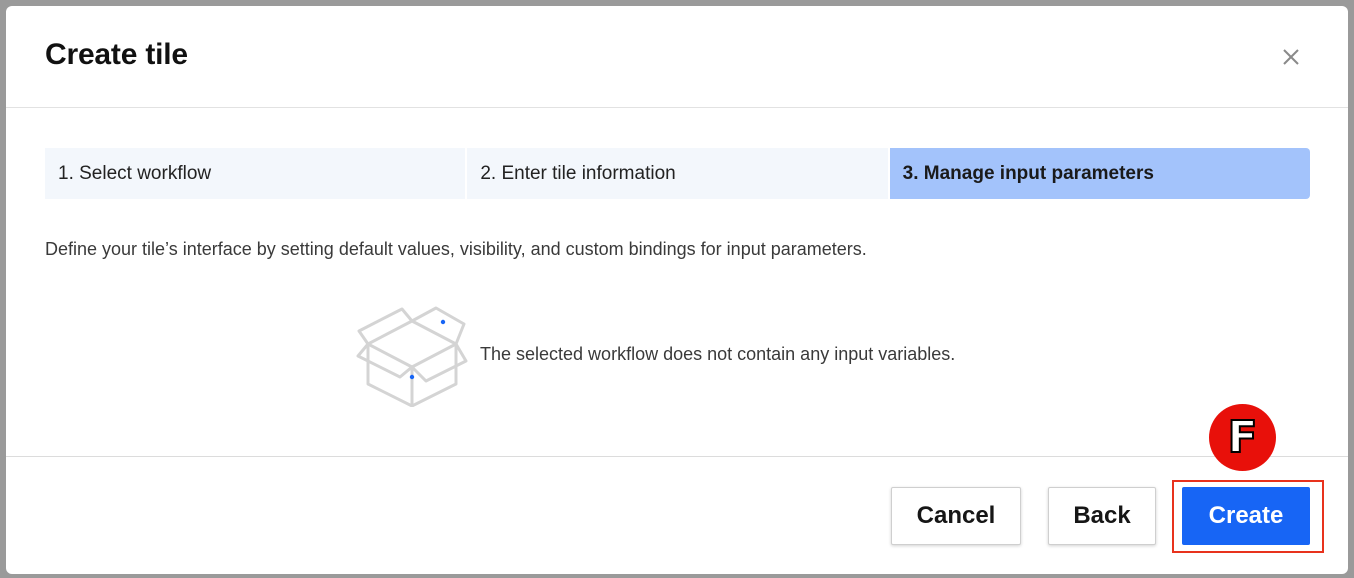 The width and height of the screenshot is (1354, 578). I want to click on annotation-marker-label: F, so click(1242, 437).